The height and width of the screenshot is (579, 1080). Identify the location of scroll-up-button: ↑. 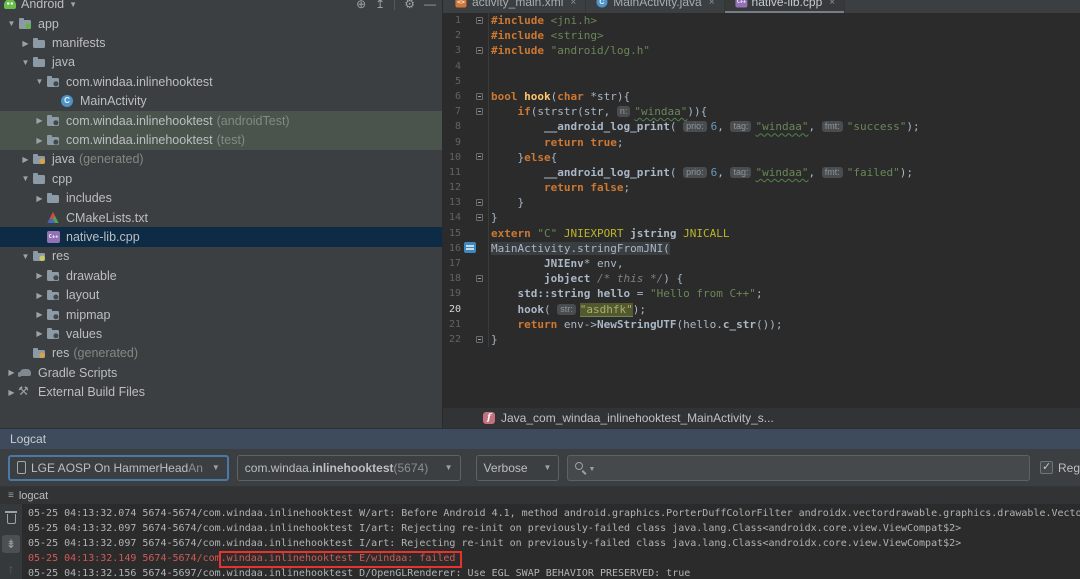
(11, 569).